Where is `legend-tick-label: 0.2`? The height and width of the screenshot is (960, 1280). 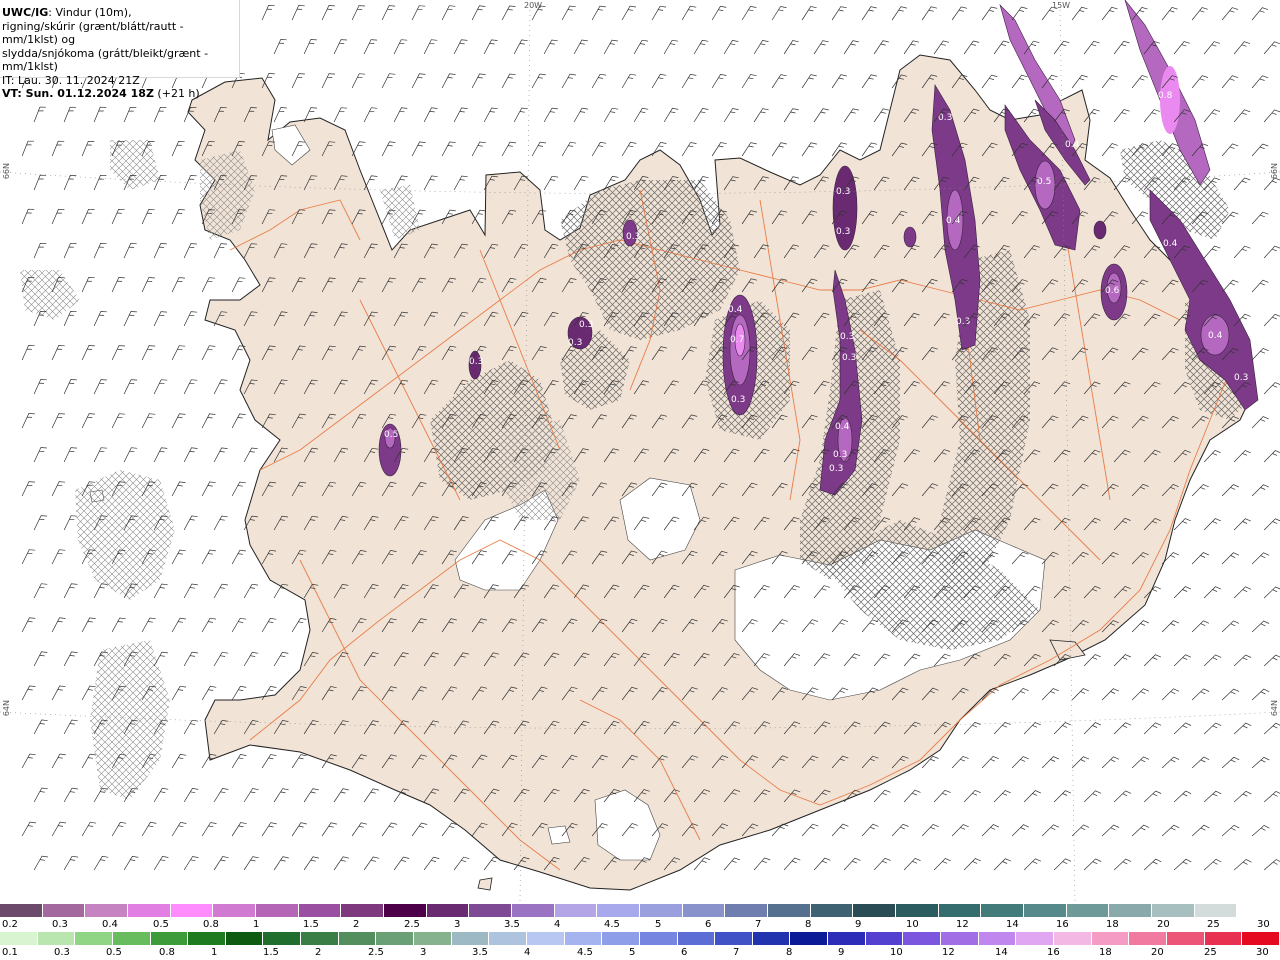
legend-tick-label: 0.2 is located at coordinates (10, 924).